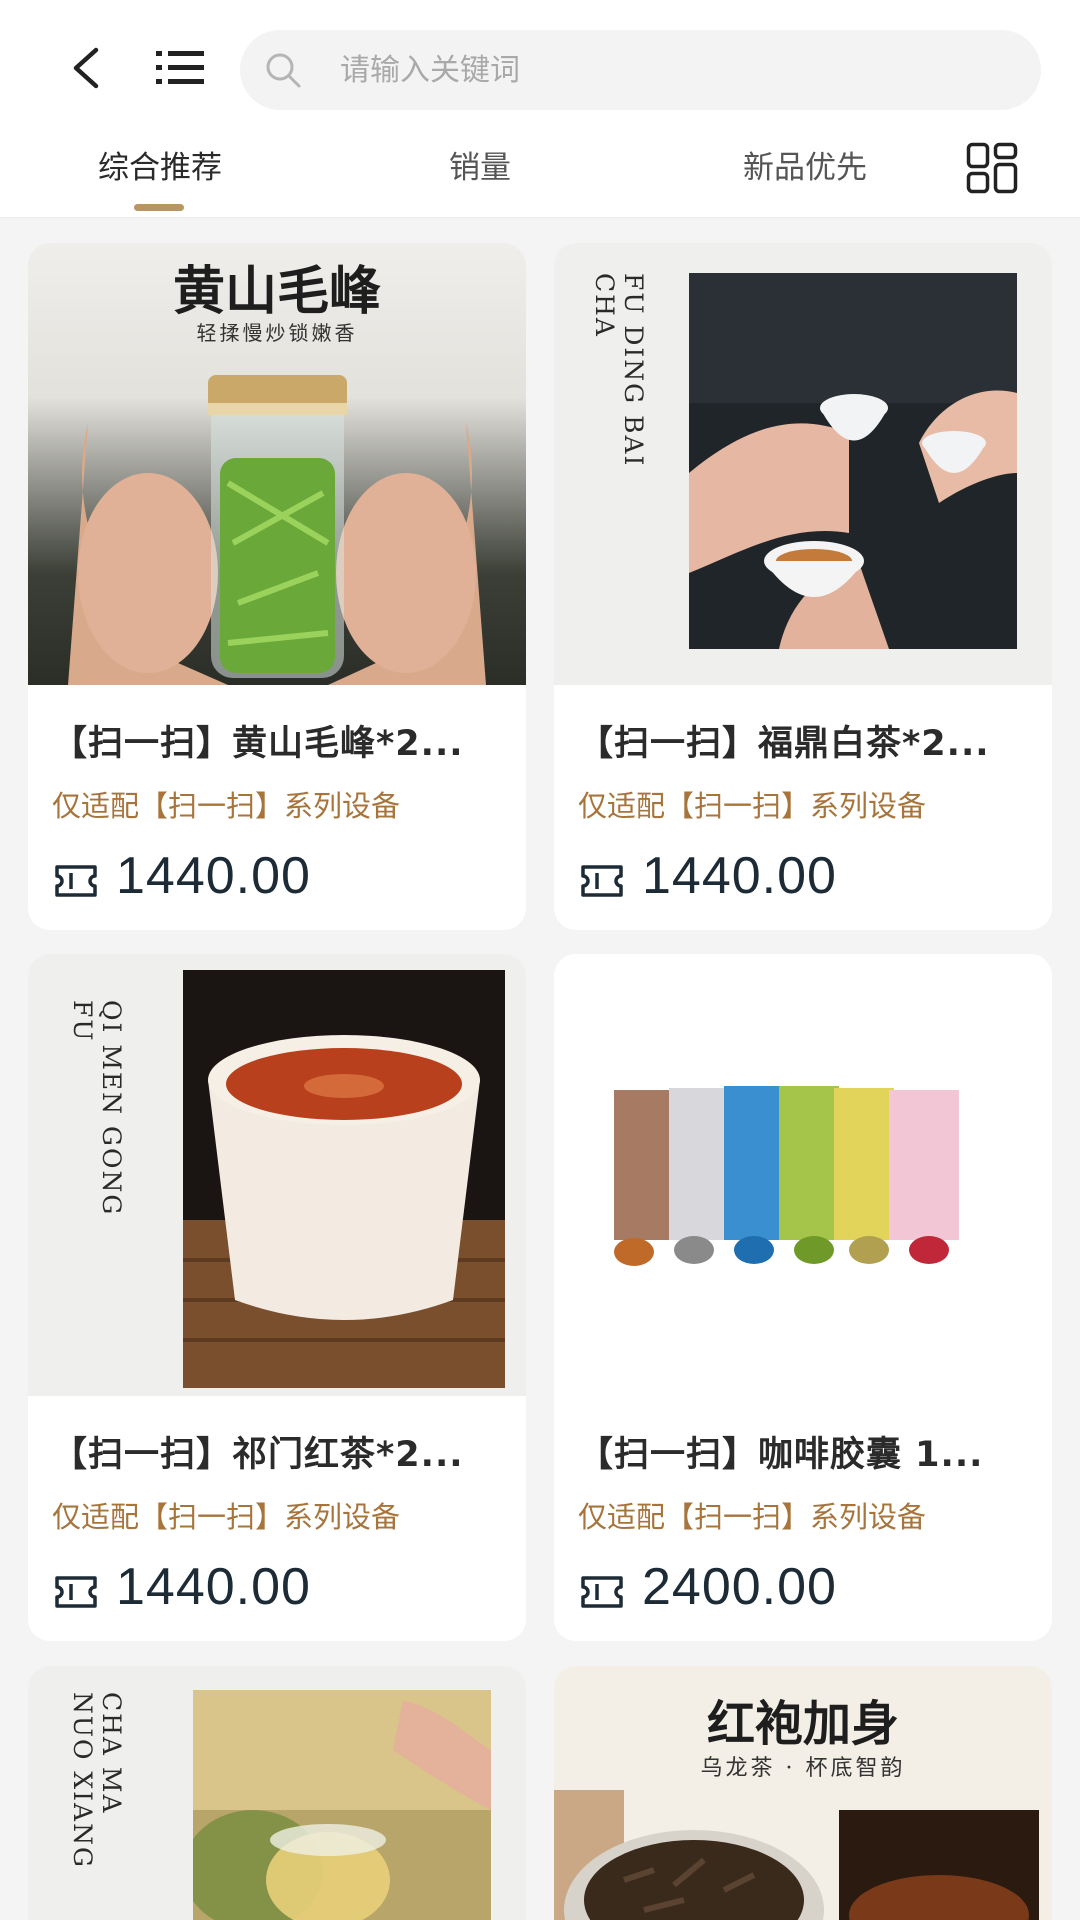  Describe the element at coordinates (277, 333) in the screenshot. I see `image-subline: 轻揉慢炒锁嫩香` at that location.